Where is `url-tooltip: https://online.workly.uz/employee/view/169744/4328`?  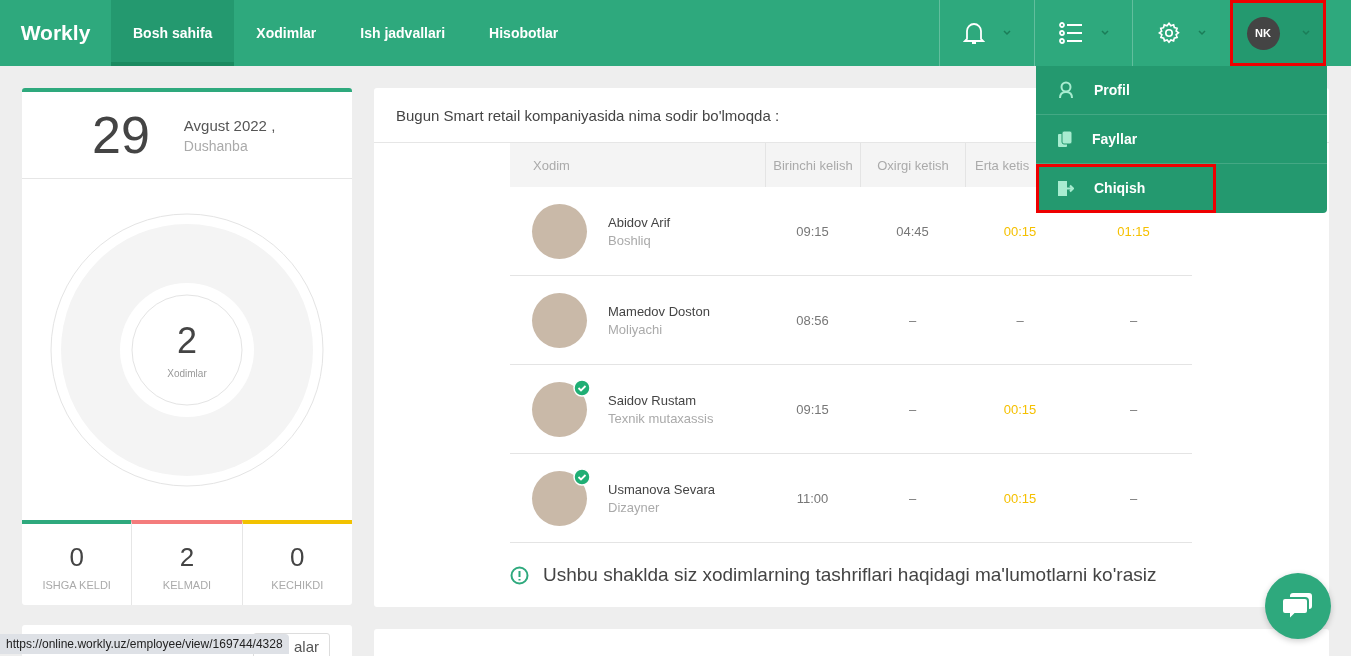
url-tooltip: https://online.workly.uz/employee/view/169744/4328 is located at coordinates (144, 644).